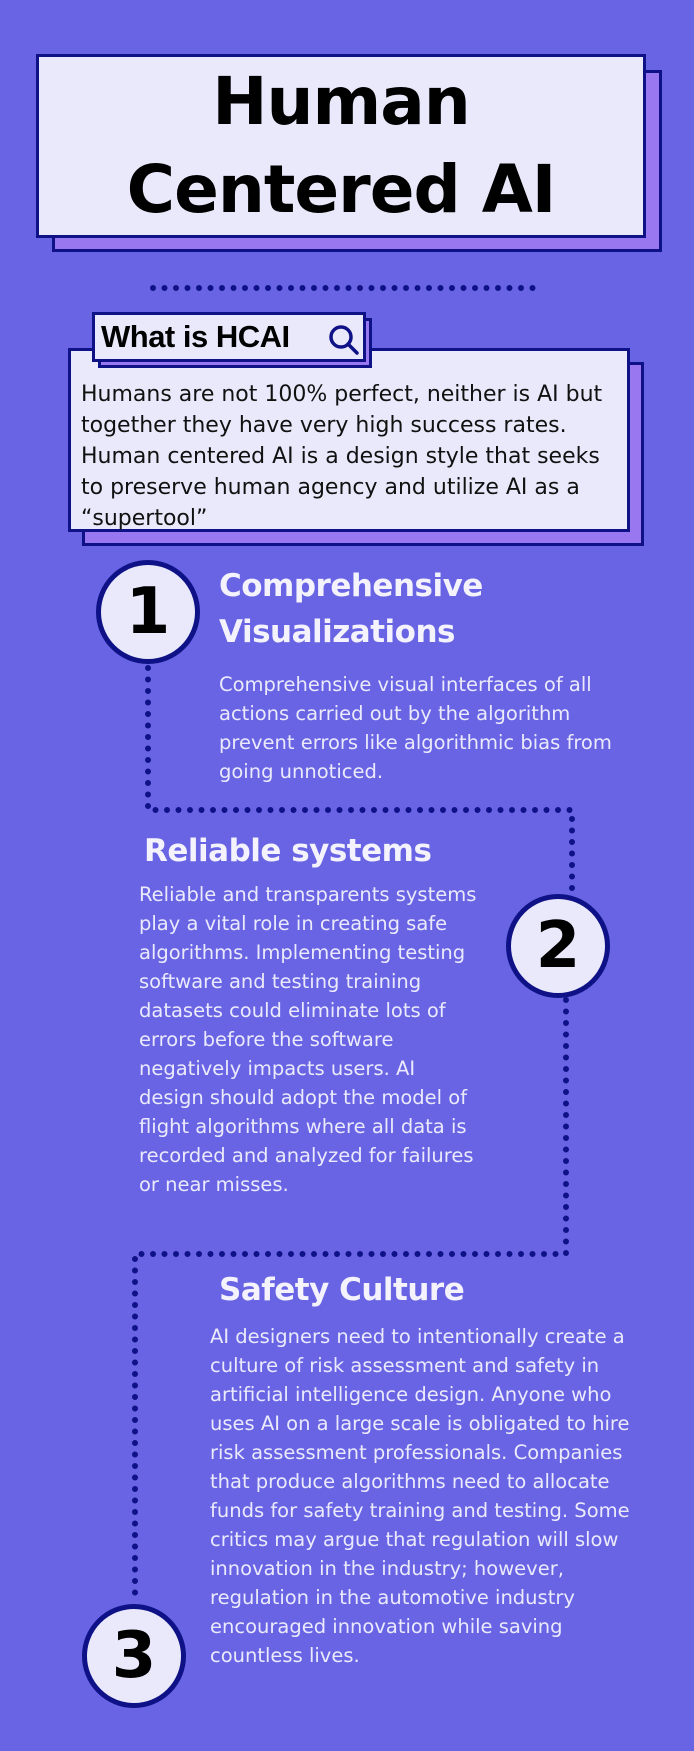 The image size is (694, 1751). I want to click on intro-label: What is HCAI, so click(229, 337).